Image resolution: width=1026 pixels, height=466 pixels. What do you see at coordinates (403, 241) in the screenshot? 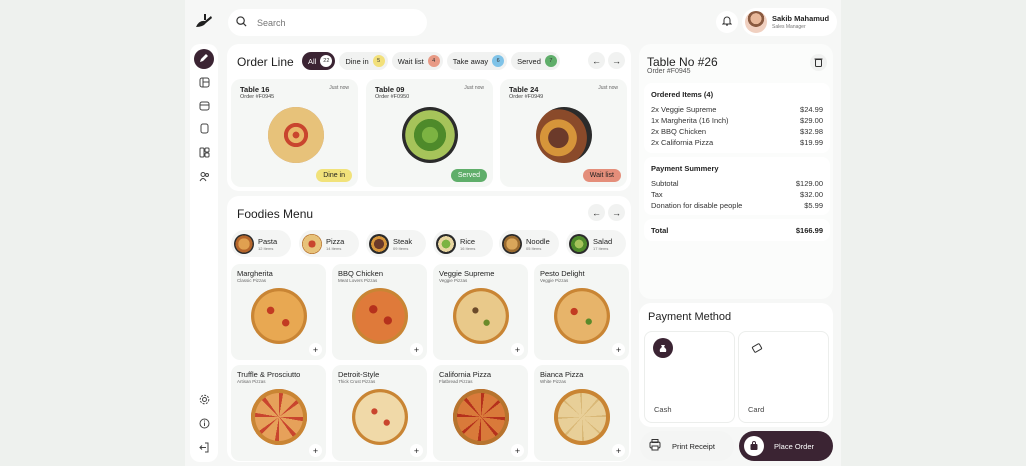
I see `category-name: Steak` at bounding box center [403, 241].